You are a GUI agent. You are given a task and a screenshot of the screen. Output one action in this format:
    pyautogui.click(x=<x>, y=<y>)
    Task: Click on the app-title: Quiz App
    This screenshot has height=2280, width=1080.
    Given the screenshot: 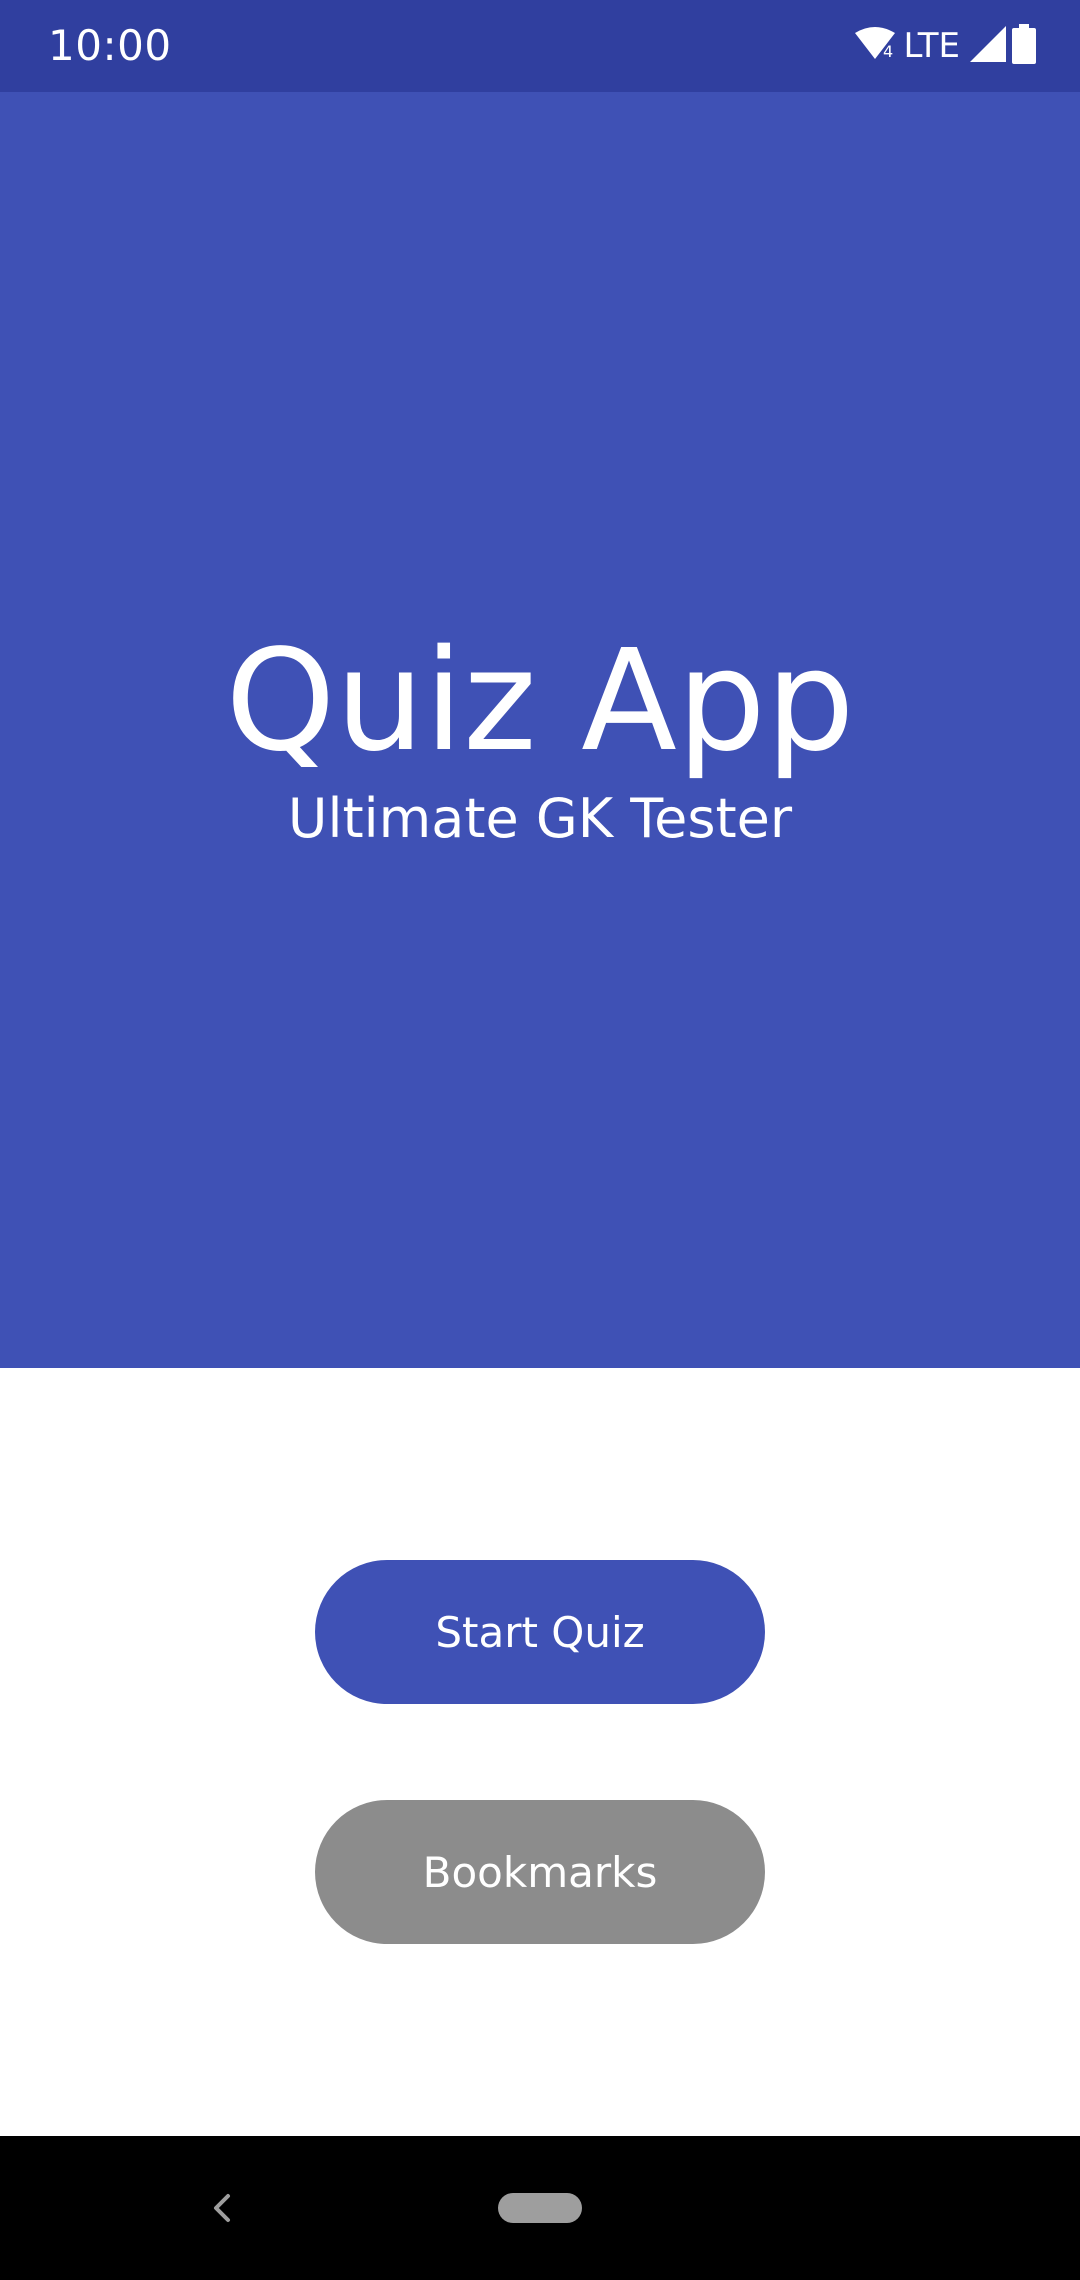 What is the action you would take?
    pyautogui.click(x=540, y=701)
    